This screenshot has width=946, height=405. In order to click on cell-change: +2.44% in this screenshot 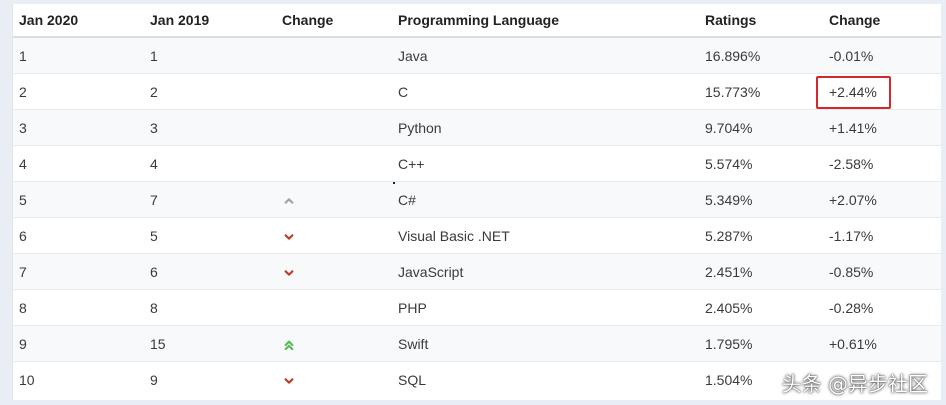, I will do `click(882, 91)`.